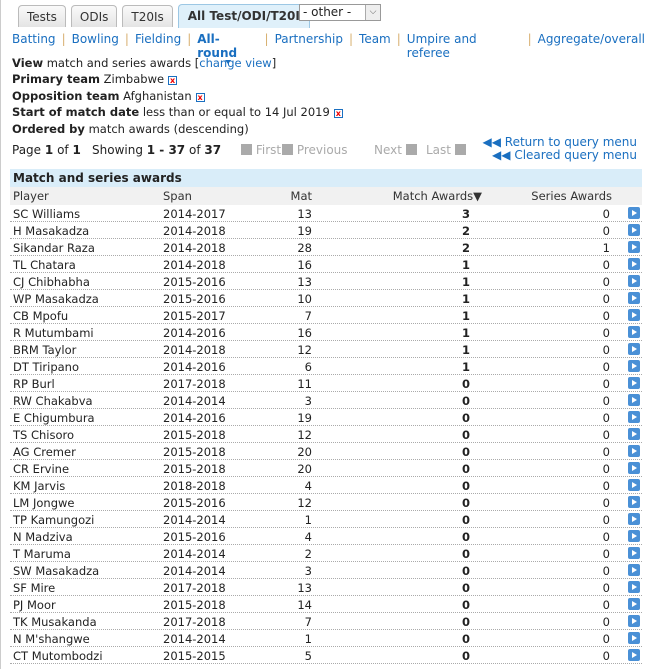 Image resolution: width=645 pixels, height=669 pixels. What do you see at coordinates (44, 452) in the screenshot?
I see `player-name: AG Cremer` at bounding box center [44, 452].